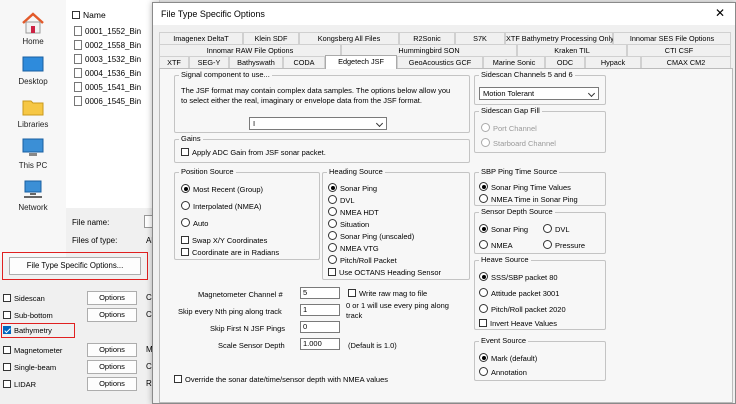  What do you see at coordinates (320, 310) in the screenshot?
I see `skip-nth-ping-input: 1` at bounding box center [320, 310].